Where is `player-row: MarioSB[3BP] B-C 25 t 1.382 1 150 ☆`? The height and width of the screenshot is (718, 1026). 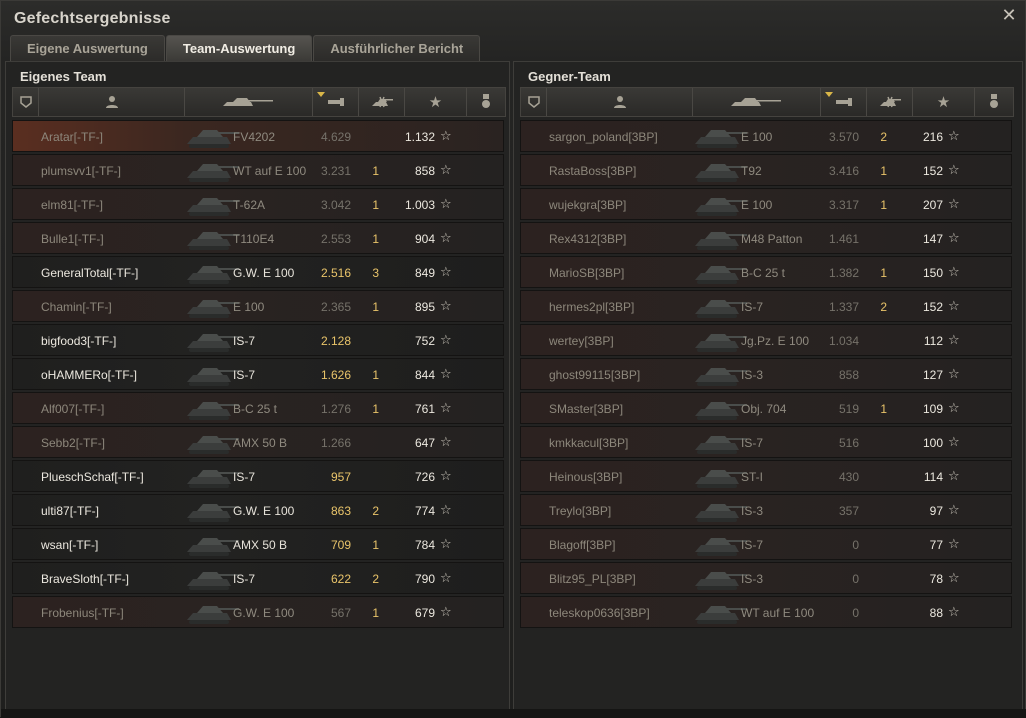 player-row: MarioSB[3BP] B-C 25 t 1.382 1 150 ☆ is located at coordinates (766, 272).